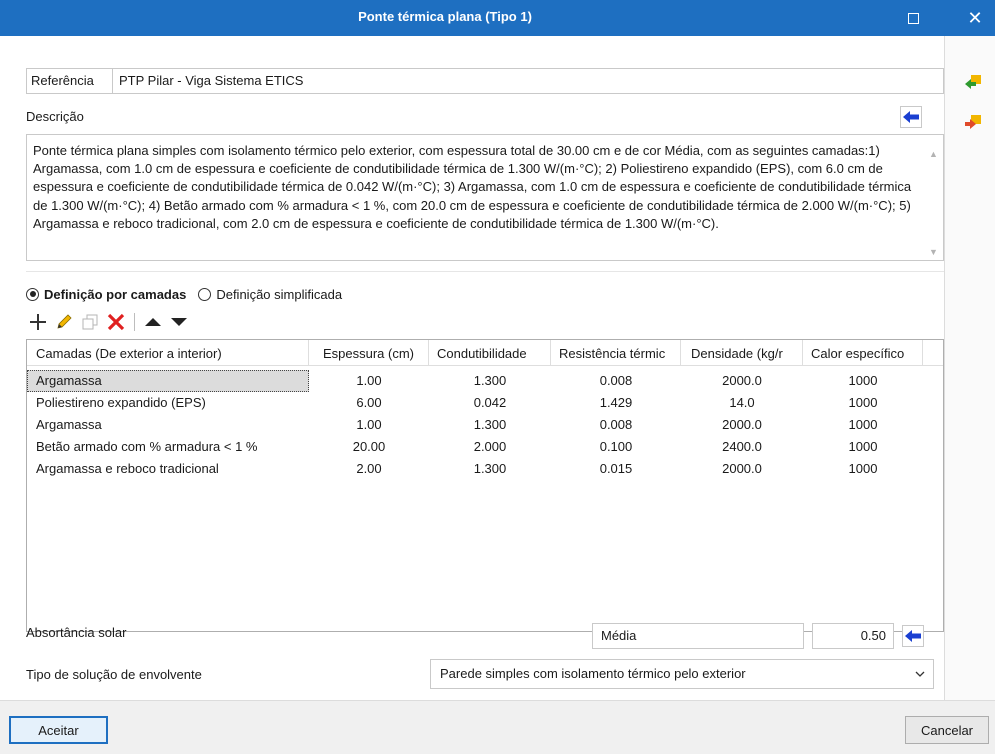  What do you see at coordinates (973, 82) in the screenshot?
I see `import-icon` at bounding box center [973, 82].